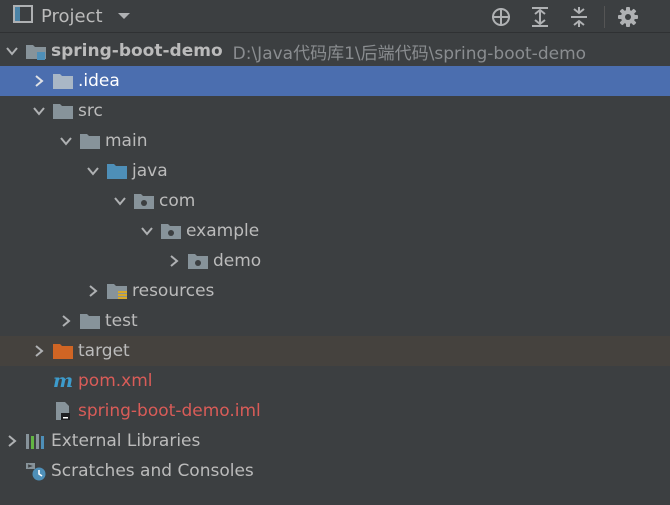  Describe the element at coordinates (137, 51) in the screenshot. I see `root-label: spring-boot-demo` at that location.